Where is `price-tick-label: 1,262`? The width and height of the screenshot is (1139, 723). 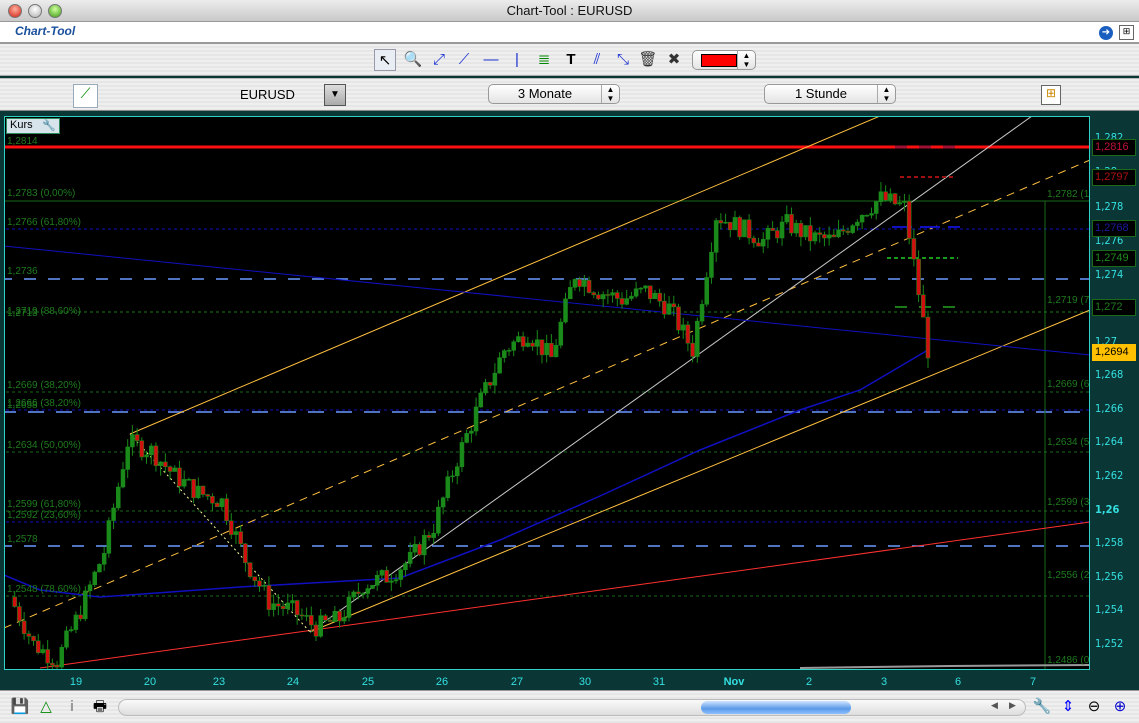 price-tick-label: 1,262 is located at coordinates (1109, 475).